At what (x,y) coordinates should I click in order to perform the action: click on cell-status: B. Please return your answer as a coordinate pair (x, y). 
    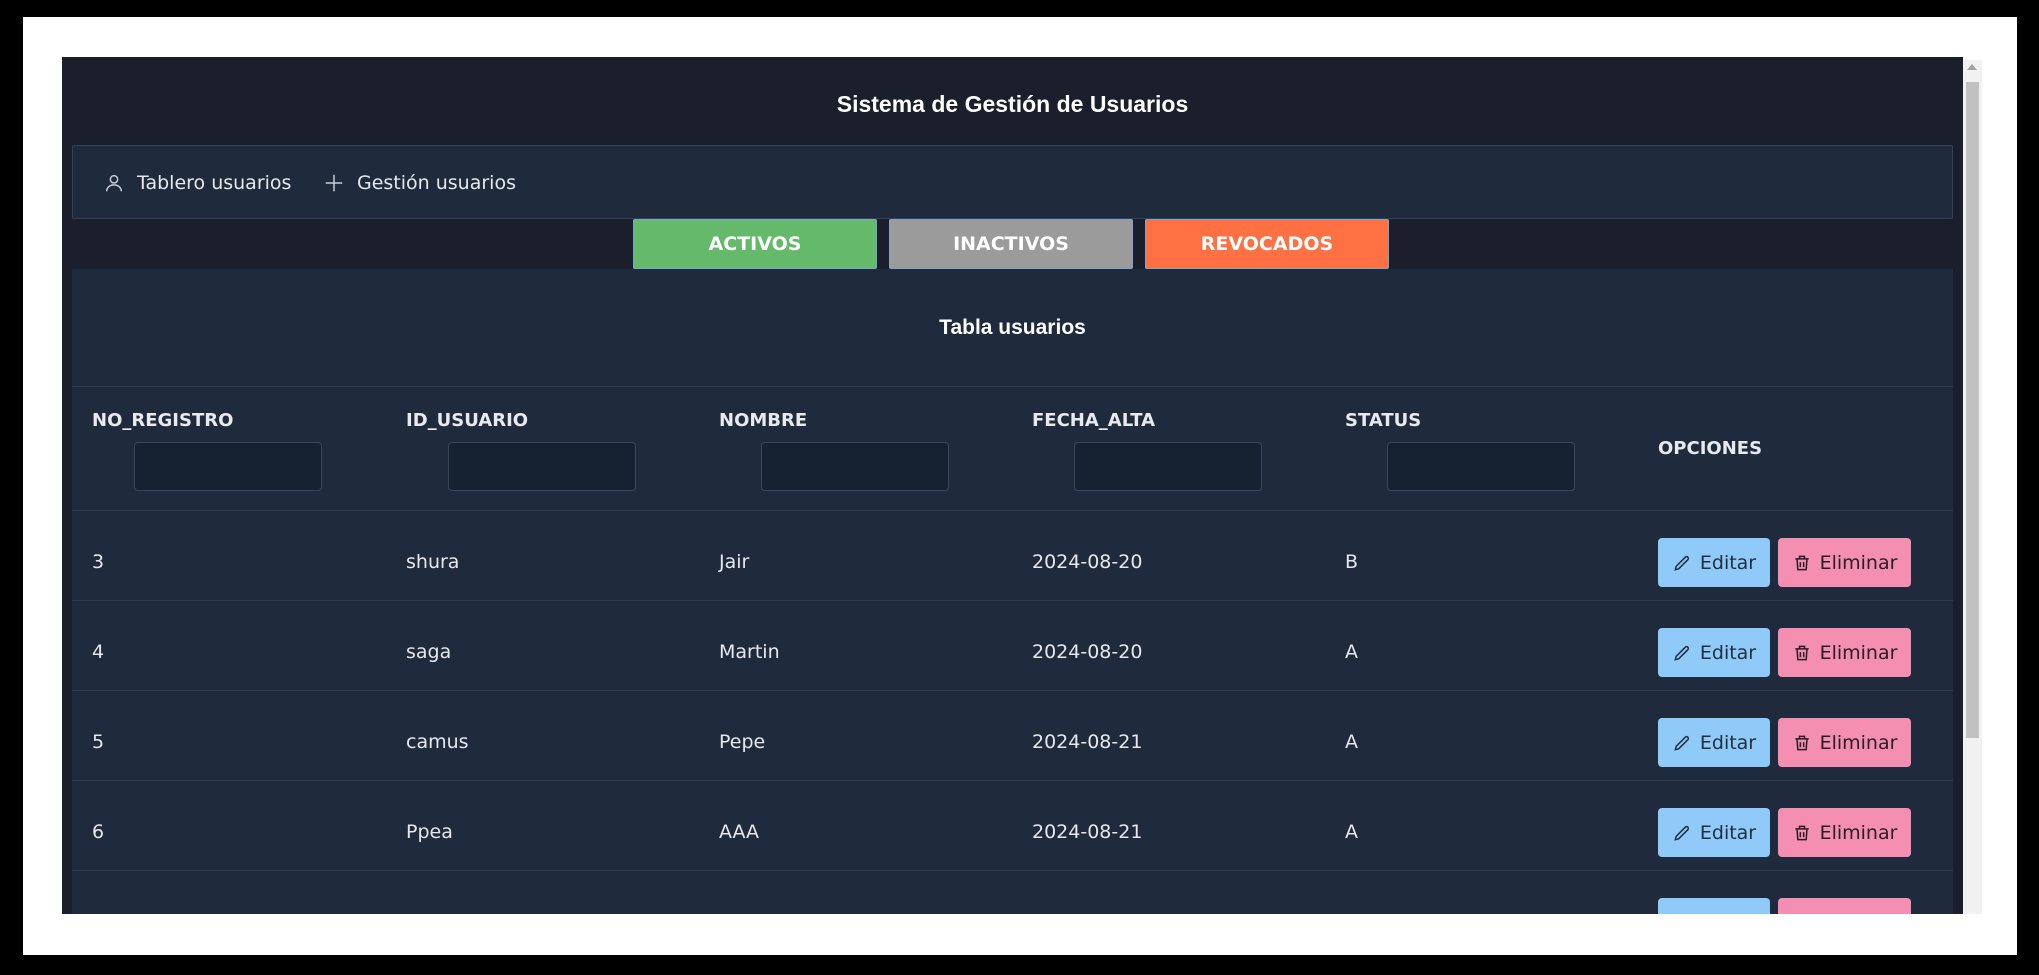
    Looking at the image, I should click on (1352, 562).